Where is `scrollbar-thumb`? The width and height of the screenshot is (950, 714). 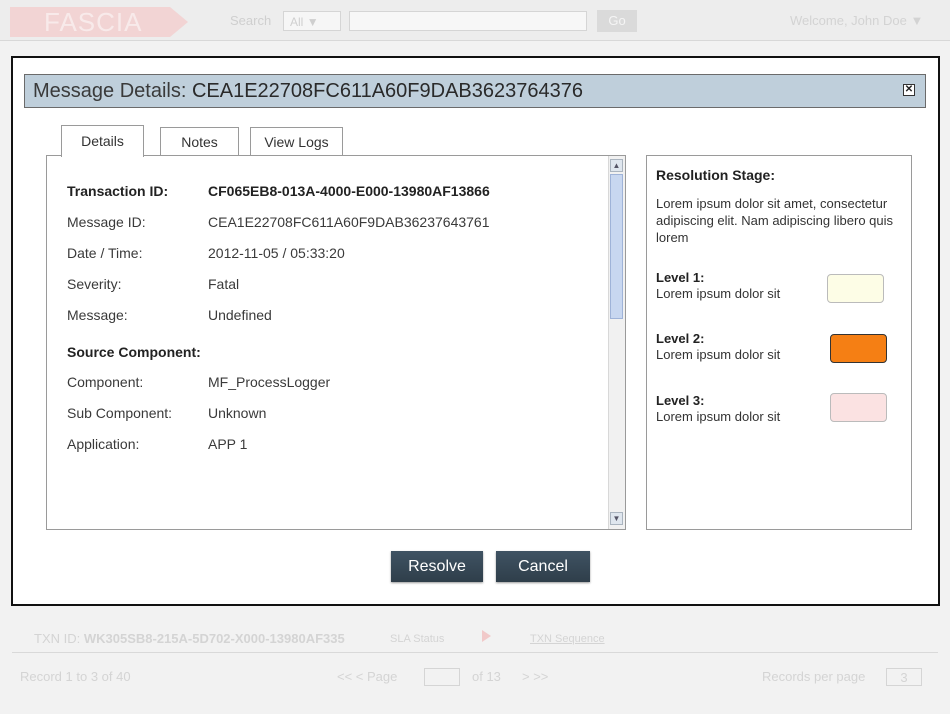
scrollbar-thumb is located at coordinates (616, 246).